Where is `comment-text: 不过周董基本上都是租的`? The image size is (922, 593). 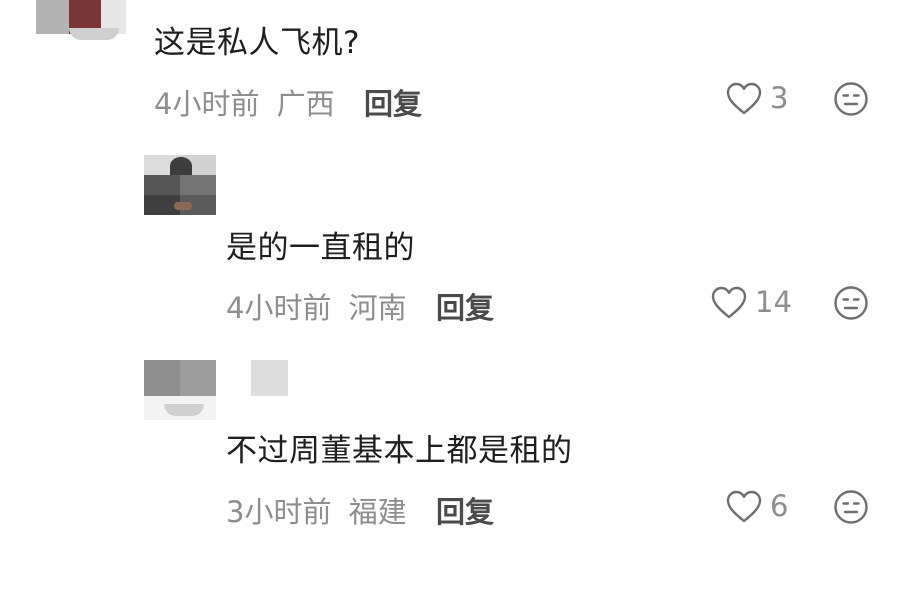 comment-text: 不过周董基本上都是租的 is located at coordinates (399, 451).